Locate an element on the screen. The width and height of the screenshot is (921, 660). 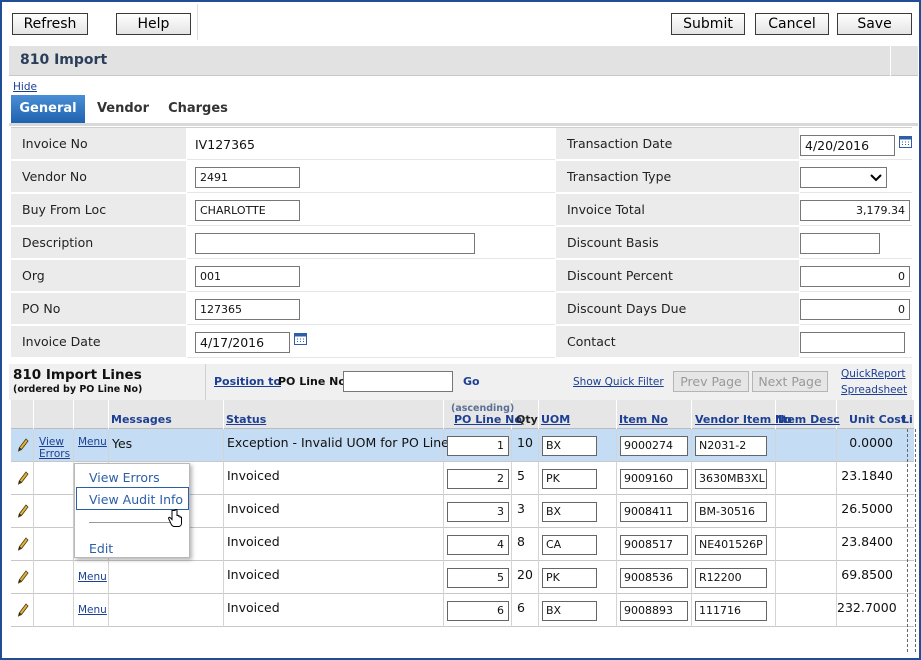
col-status: Status is located at coordinates (246, 419).